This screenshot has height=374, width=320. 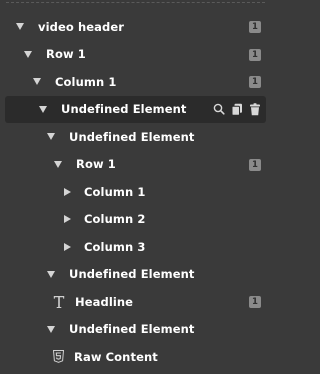 What do you see at coordinates (255, 109) in the screenshot?
I see `trash-icon` at bounding box center [255, 109].